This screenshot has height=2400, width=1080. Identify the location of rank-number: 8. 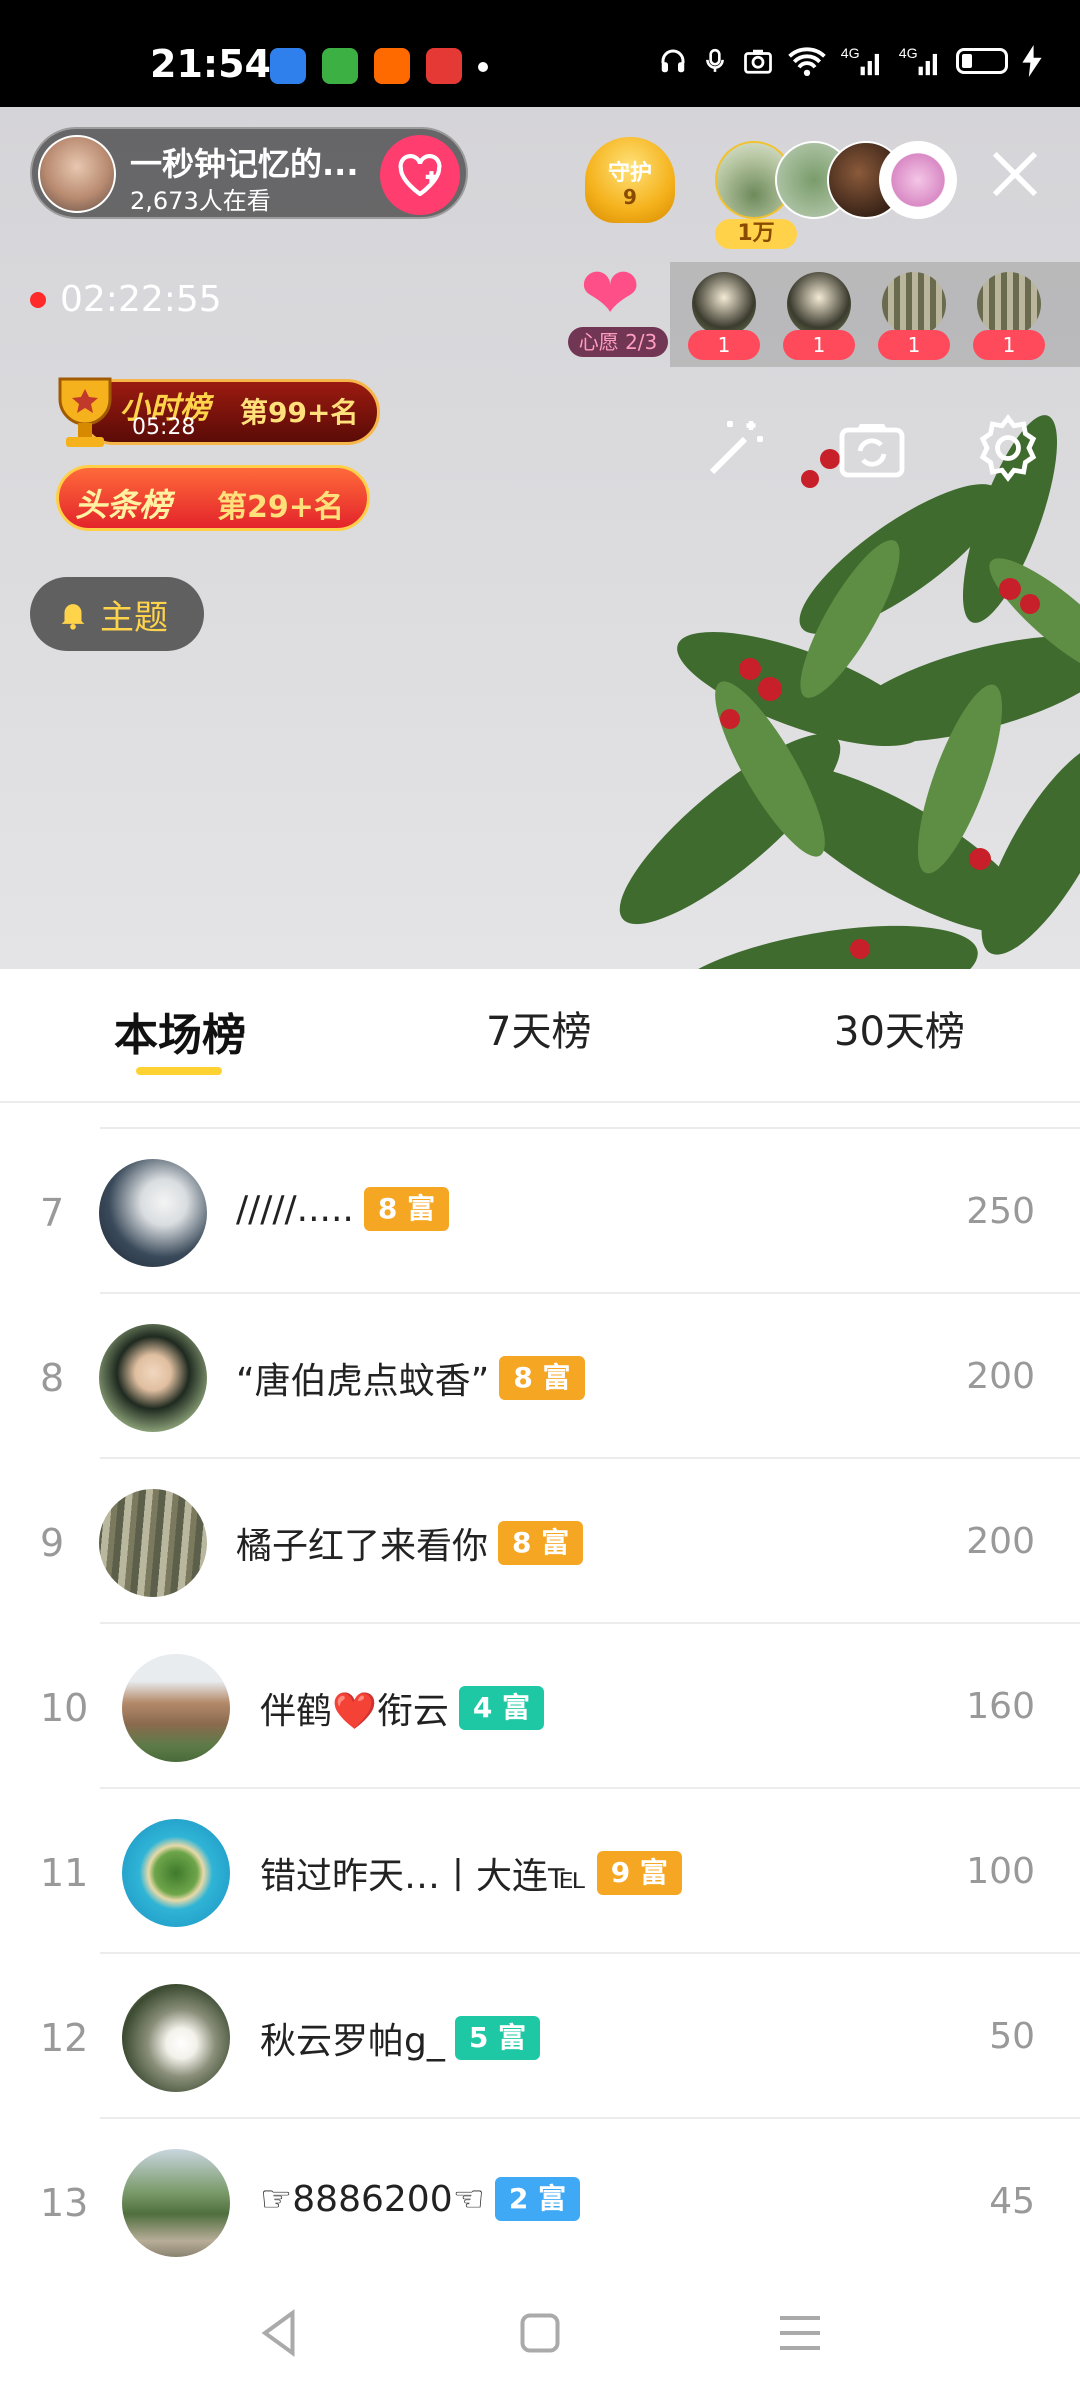
(52, 1378).